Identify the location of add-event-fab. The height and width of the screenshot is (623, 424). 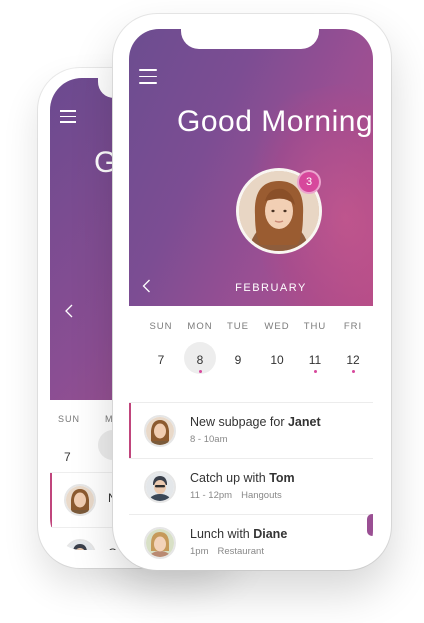
(370, 525).